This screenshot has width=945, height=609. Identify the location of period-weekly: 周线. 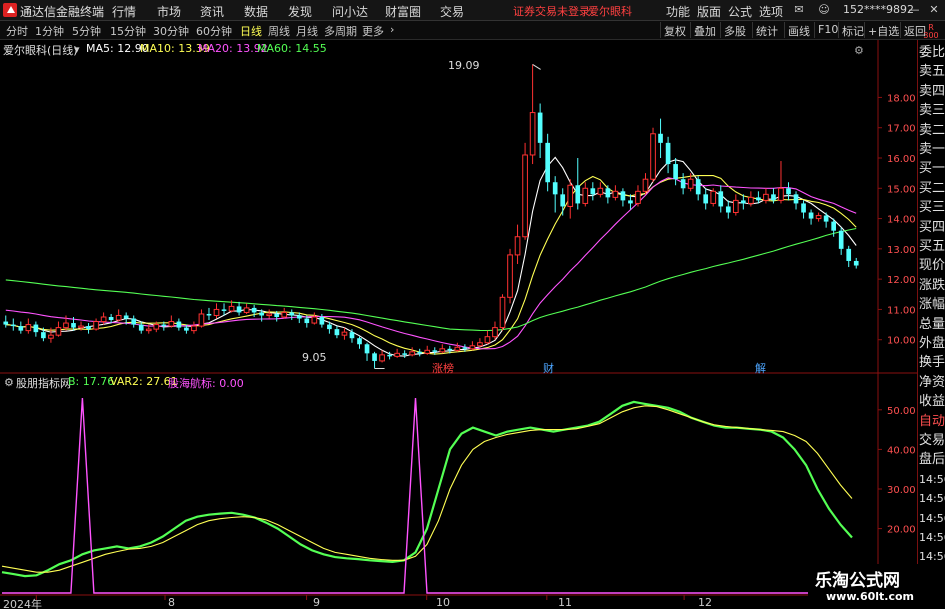
(279, 31).